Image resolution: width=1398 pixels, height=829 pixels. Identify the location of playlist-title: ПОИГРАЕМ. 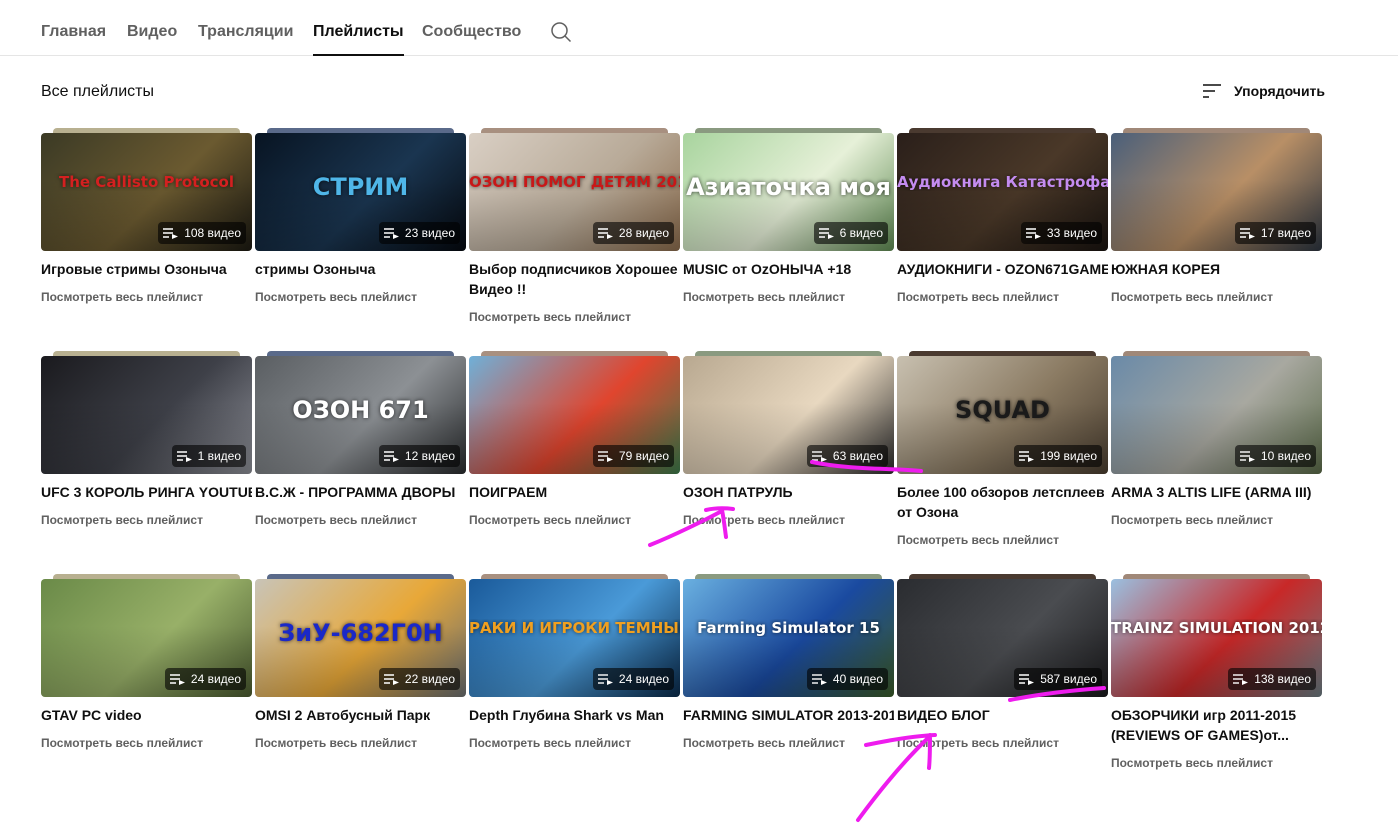
(574, 492).